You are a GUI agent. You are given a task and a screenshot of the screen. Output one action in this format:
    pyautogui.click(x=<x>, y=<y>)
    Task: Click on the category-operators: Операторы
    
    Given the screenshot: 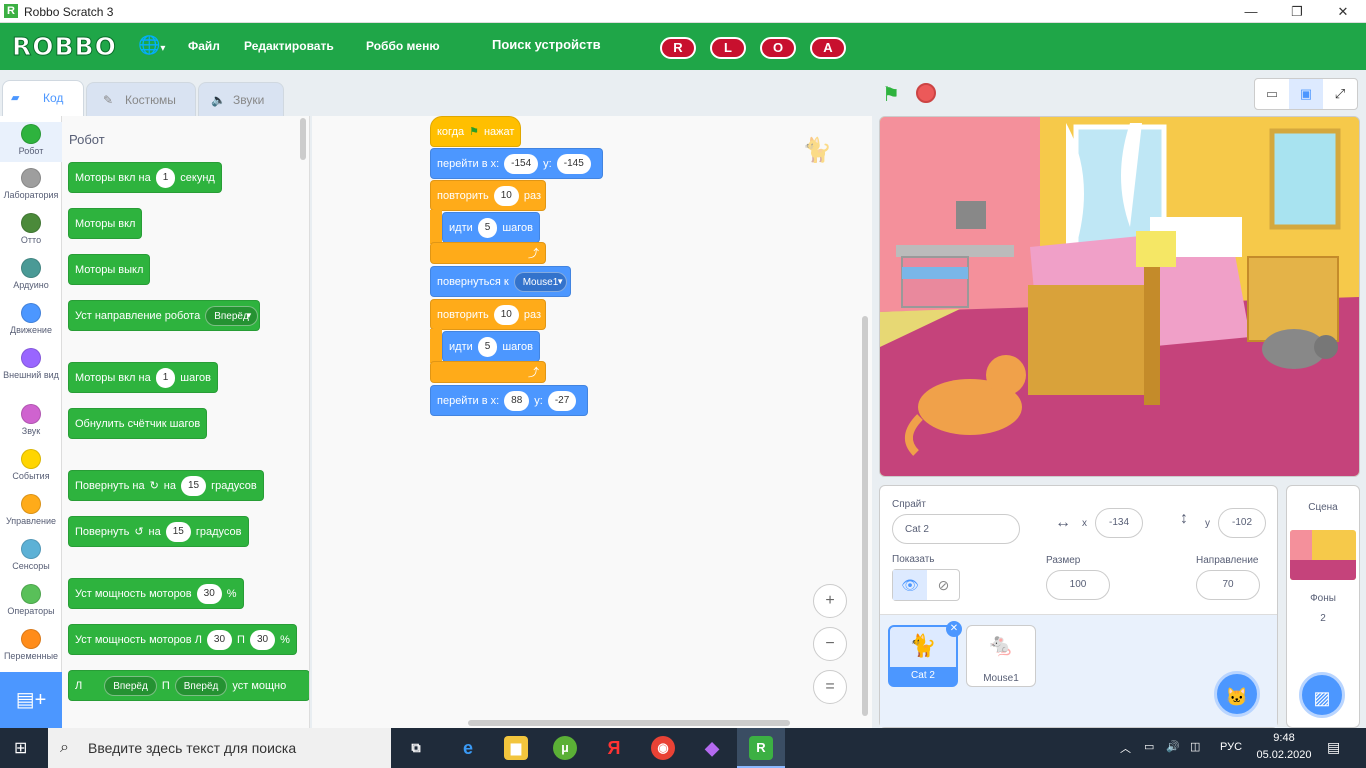 What is the action you would take?
    pyautogui.click(x=31, y=600)
    